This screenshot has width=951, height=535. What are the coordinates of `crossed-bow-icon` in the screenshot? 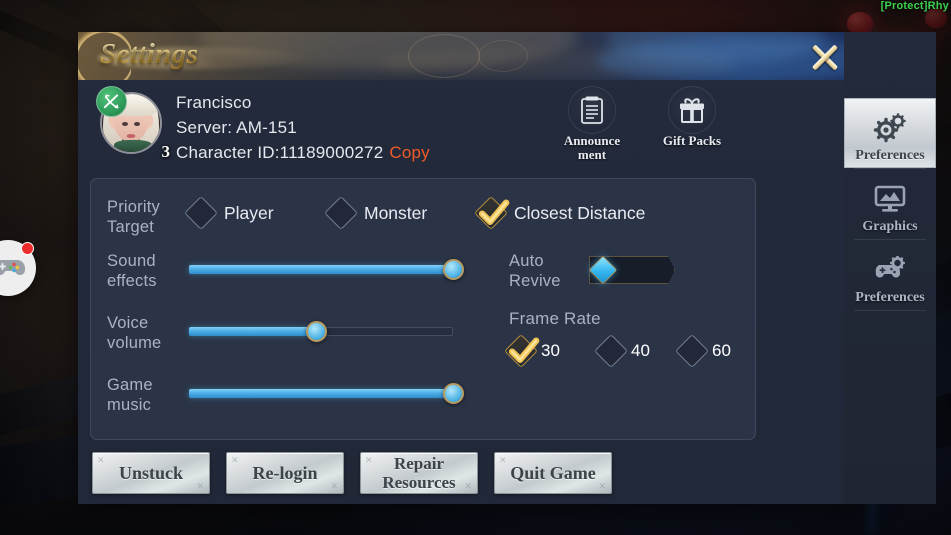 It's located at (111, 101).